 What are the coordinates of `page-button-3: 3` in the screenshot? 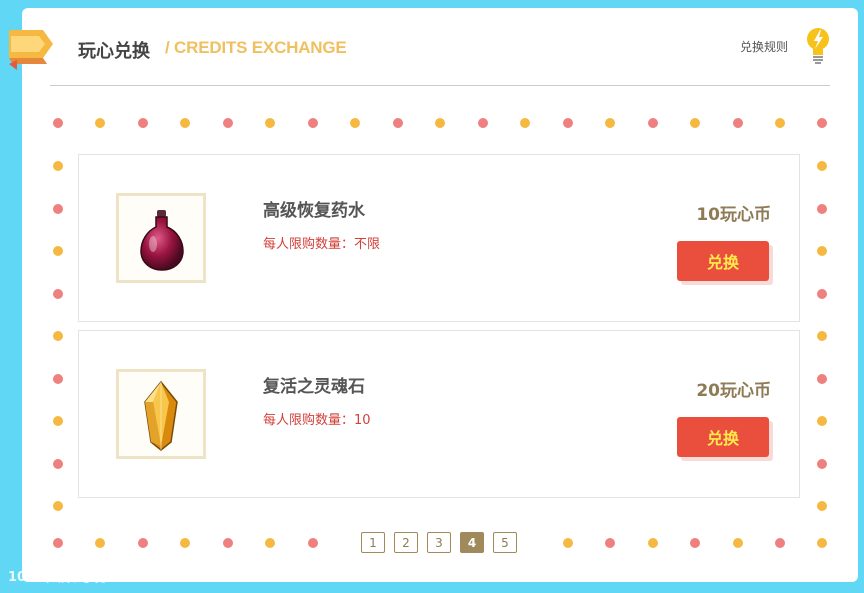 It's located at (439, 542).